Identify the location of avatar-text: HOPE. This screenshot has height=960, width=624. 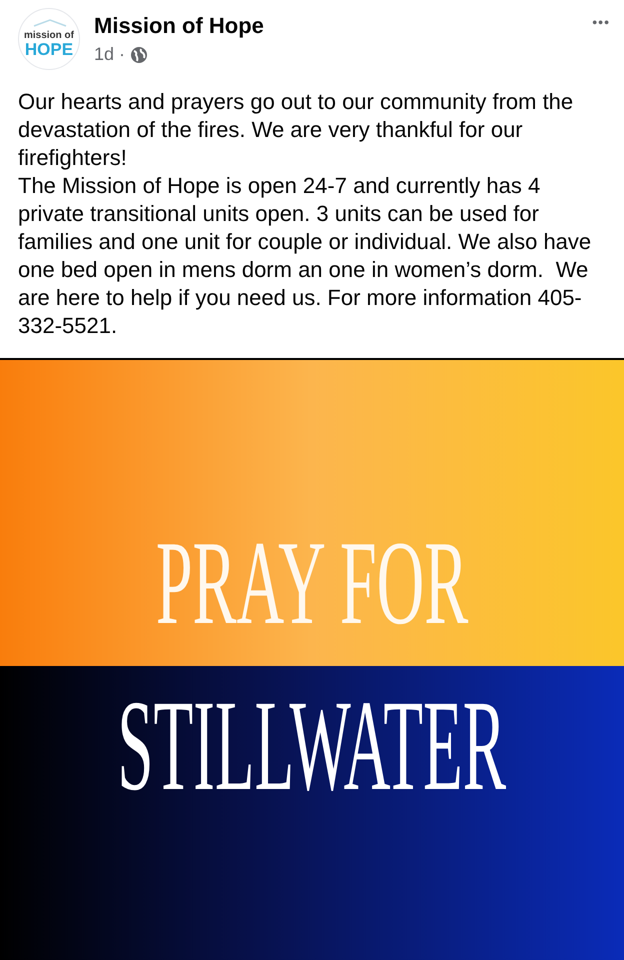
(49, 49).